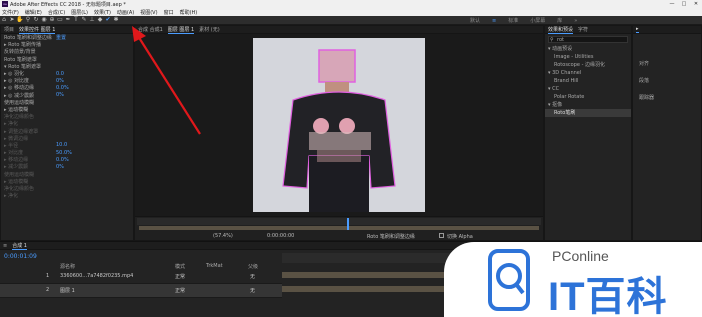  I want to click on menu-window: 窗口, so click(169, 12).